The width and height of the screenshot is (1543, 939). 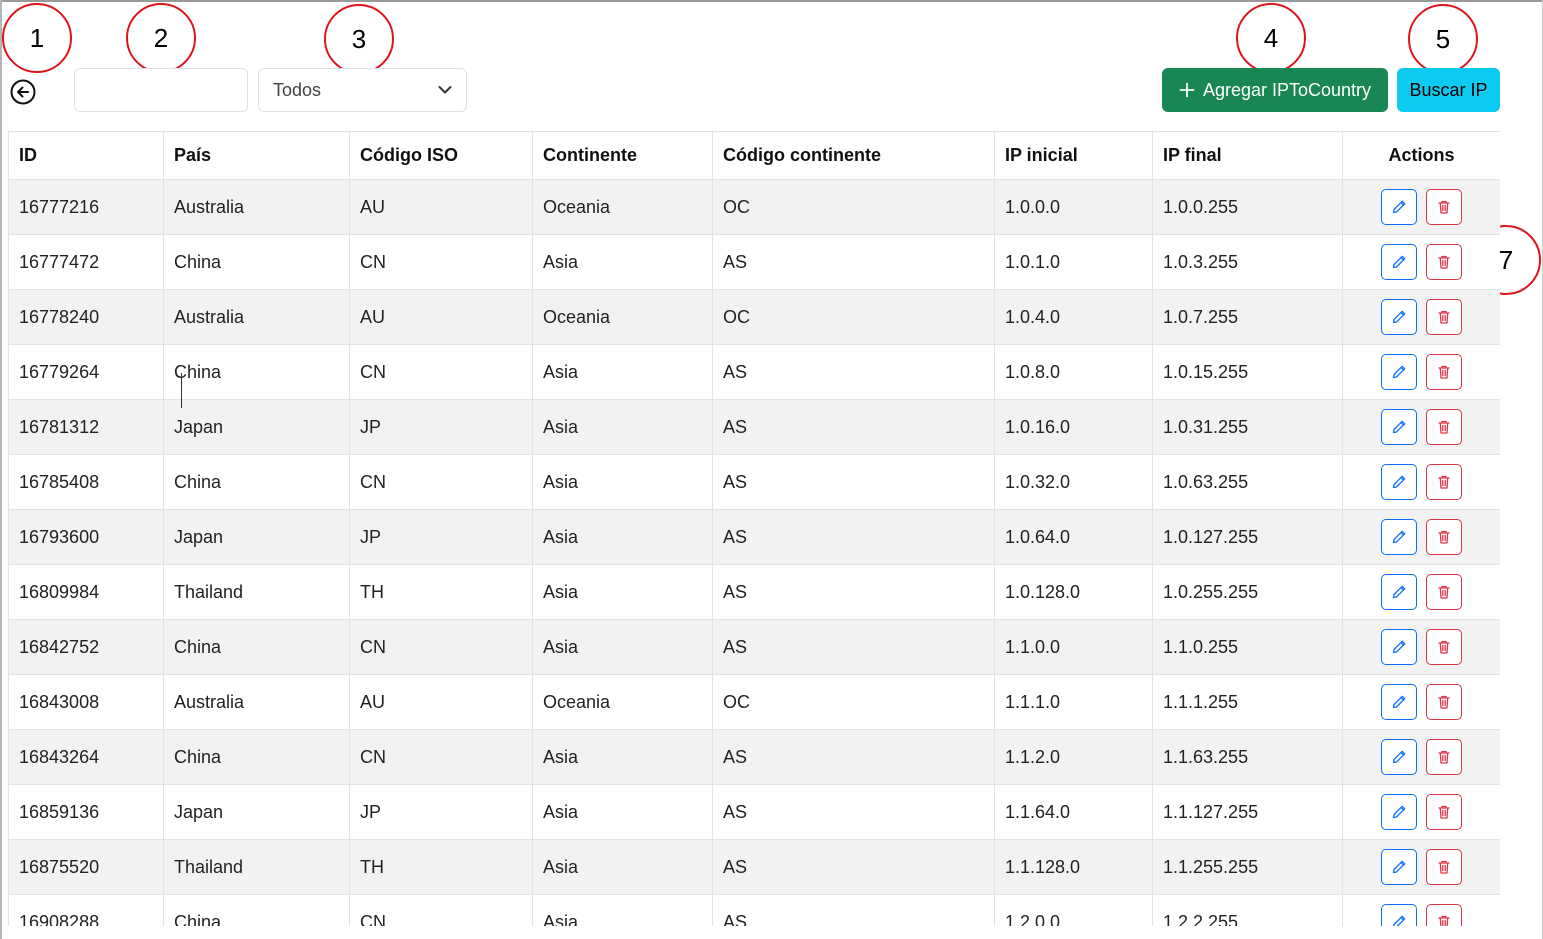 I want to click on table-cell: 1.0.128.0, so click(x=1073, y=592).